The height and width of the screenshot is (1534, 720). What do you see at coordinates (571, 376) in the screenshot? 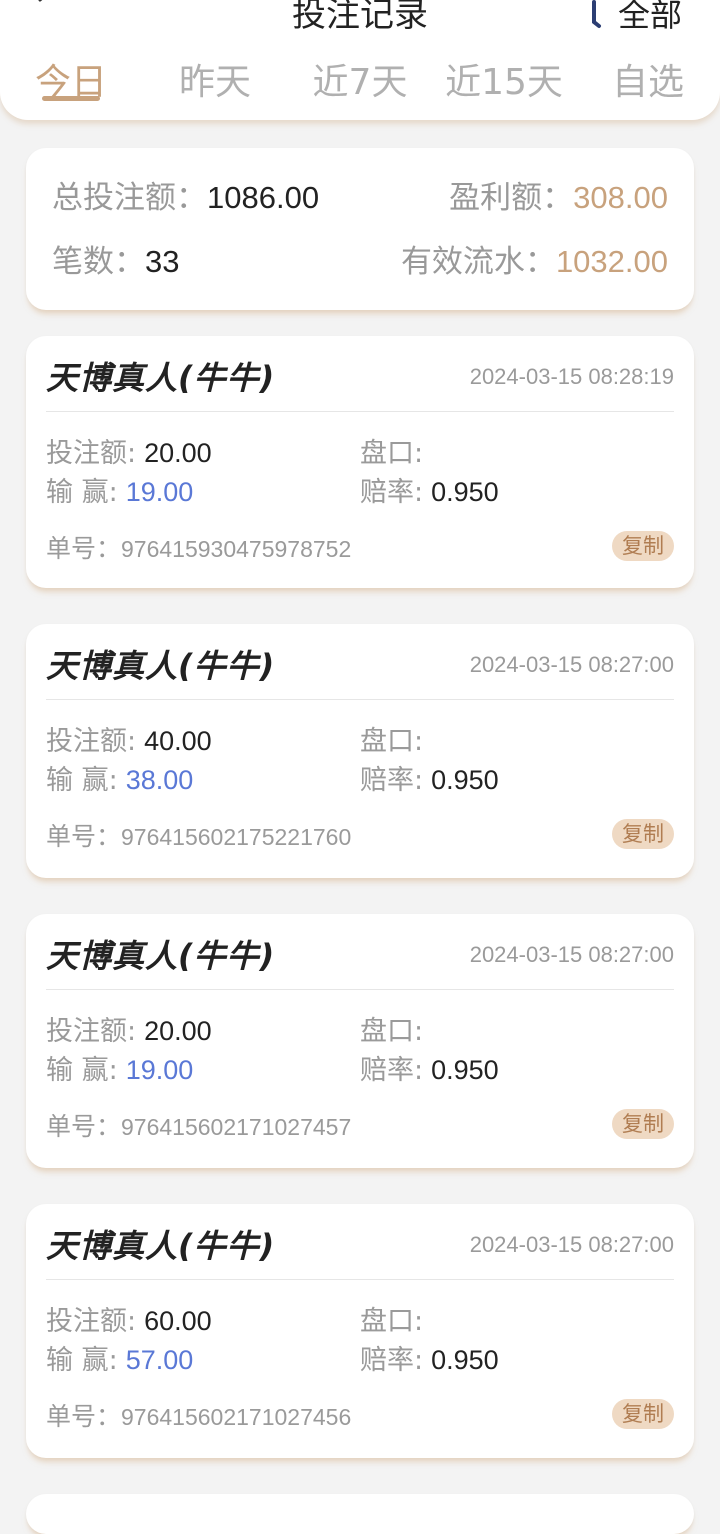
I see `bet-time: 2024-03-15 08:28:19` at bounding box center [571, 376].